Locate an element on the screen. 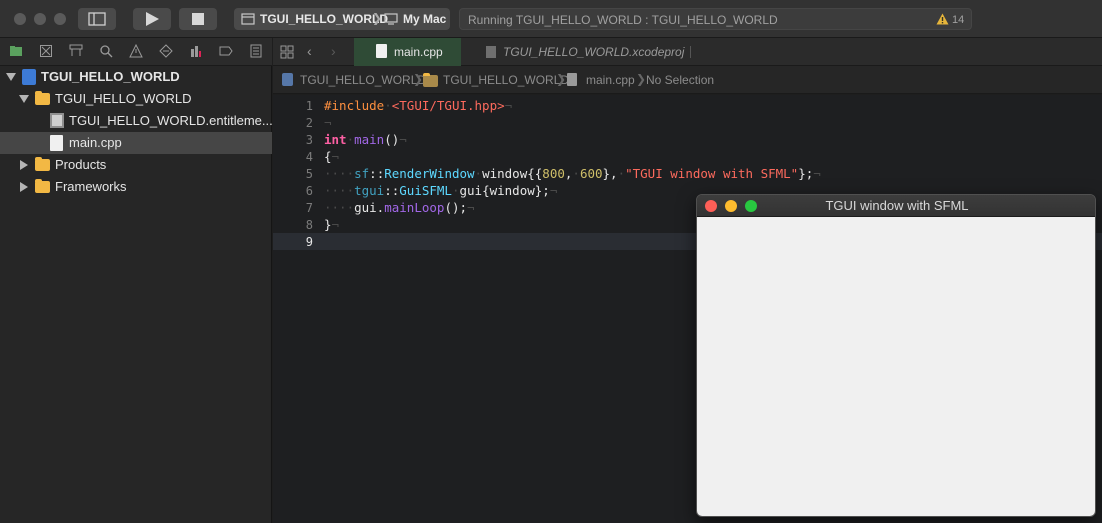 The width and height of the screenshot is (1102, 523). stop-button is located at coordinates (198, 19).